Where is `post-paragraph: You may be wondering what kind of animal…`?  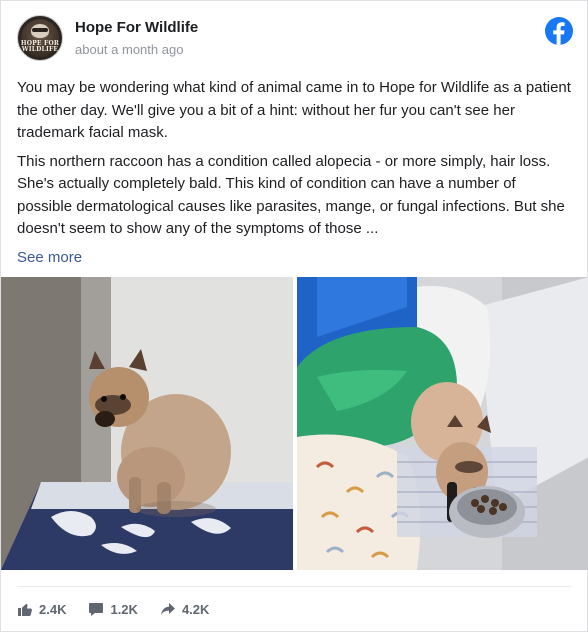
post-paragraph: You may be wondering what kind of animal… is located at coordinates (294, 110).